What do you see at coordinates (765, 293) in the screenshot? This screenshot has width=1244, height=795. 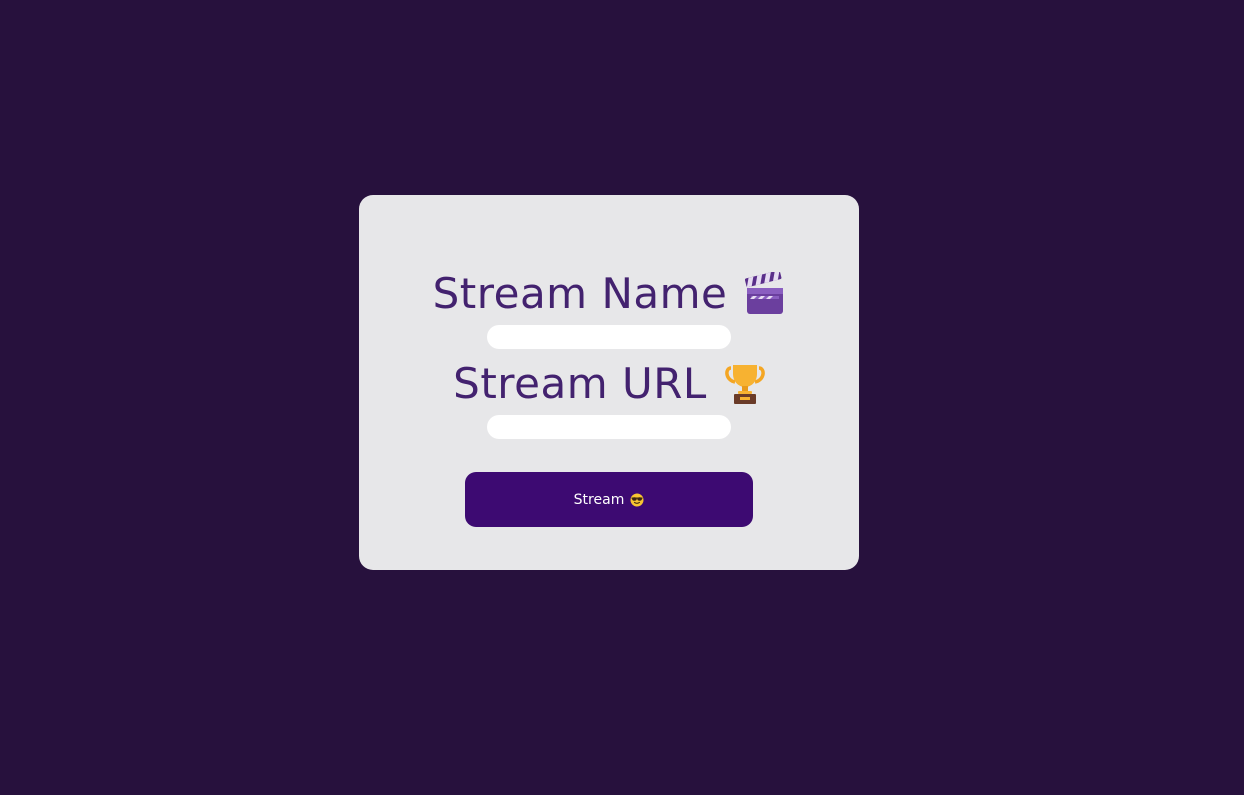 I see `clapper-board-icon` at bounding box center [765, 293].